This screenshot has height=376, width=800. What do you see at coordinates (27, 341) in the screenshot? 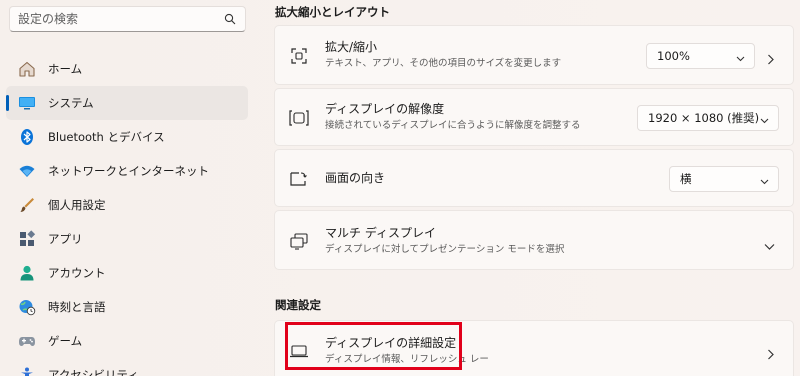
I see `gamepad-icon` at bounding box center [27, 341].